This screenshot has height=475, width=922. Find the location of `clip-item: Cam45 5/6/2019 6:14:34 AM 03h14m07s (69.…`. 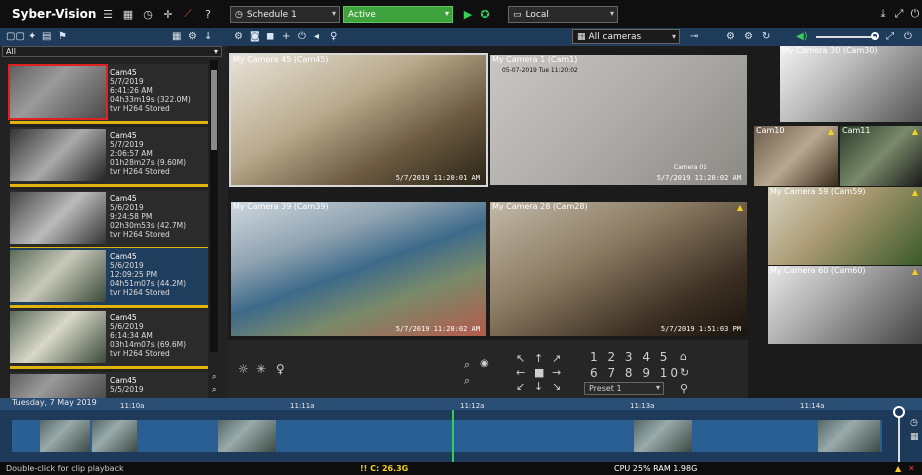

clip-item: Cam45 5/6/2019 6:14:34 AM 03h14m07s (69.… is located at coordinates (109, 339).